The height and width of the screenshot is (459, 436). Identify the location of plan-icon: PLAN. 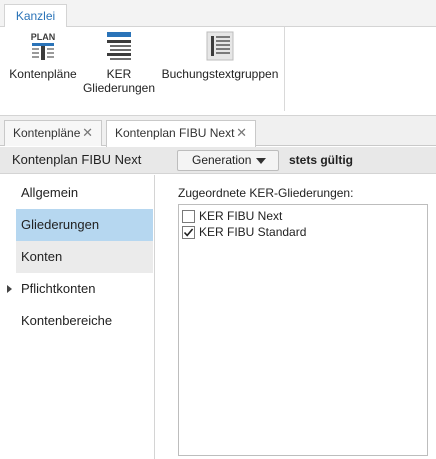
(43, 46).